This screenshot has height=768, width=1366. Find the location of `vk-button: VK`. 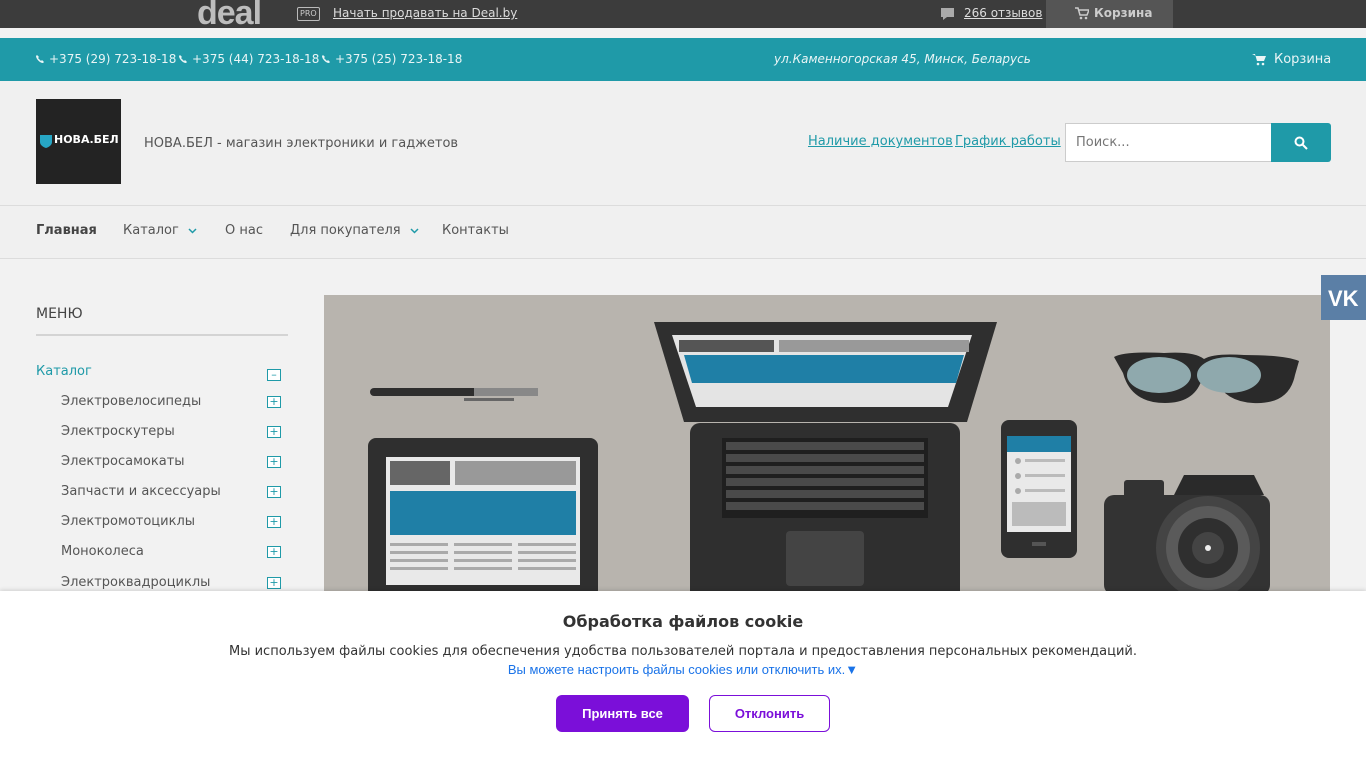

vk-button: VK is located at coordinates (1343, 297).